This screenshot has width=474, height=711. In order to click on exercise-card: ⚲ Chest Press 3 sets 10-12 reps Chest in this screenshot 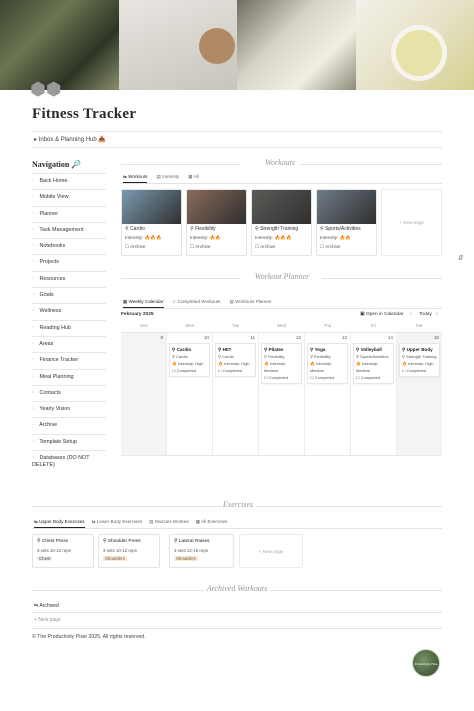, I will do `click(63, 551)`.